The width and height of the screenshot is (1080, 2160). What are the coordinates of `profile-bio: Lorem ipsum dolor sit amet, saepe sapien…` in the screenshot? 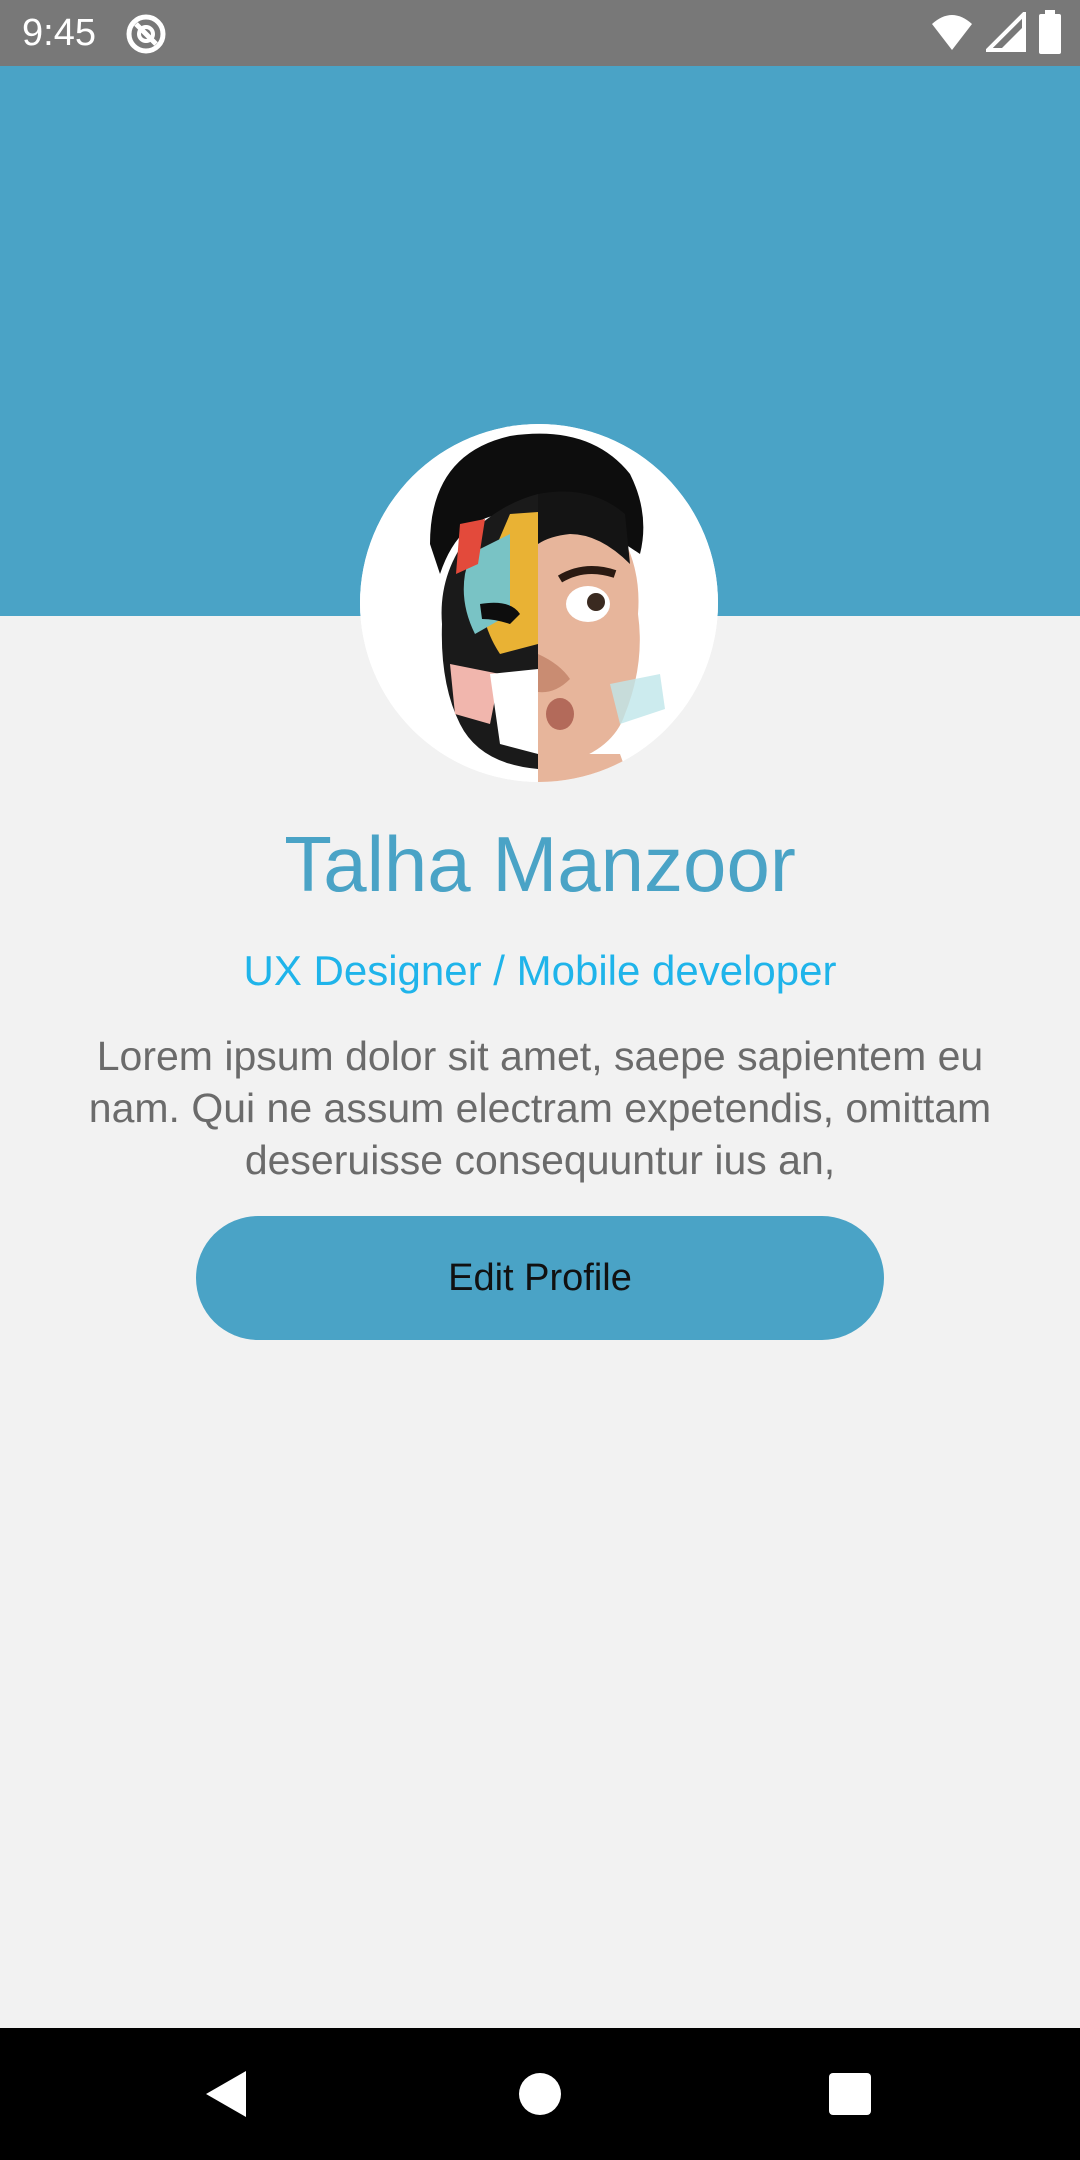 It's located at (540, 1108).